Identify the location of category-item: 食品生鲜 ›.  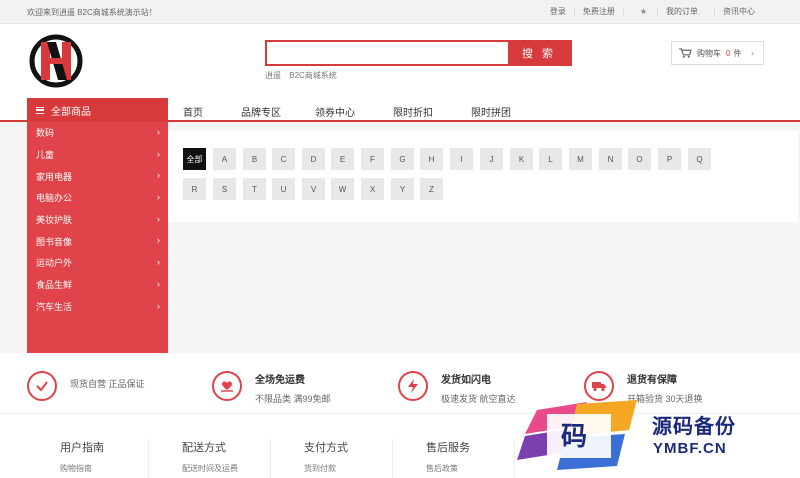
(97, 285).